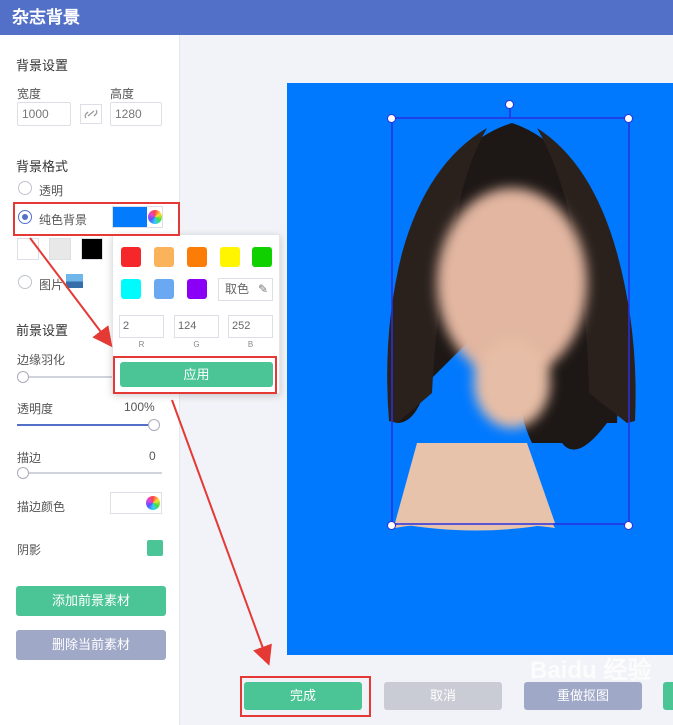  Describe the element at coordinates (305, 696) in the screenshot. I see `annotation-box-done` at that location.